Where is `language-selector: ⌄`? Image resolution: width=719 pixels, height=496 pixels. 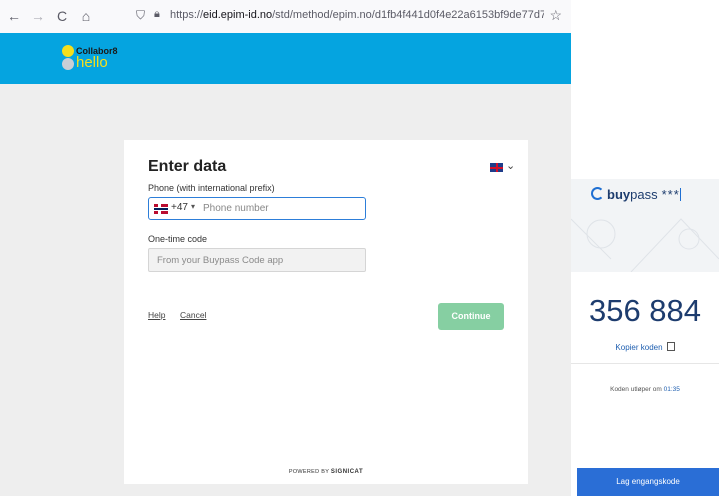
language-selector: ⌄ is located at coordinates (504, 167).